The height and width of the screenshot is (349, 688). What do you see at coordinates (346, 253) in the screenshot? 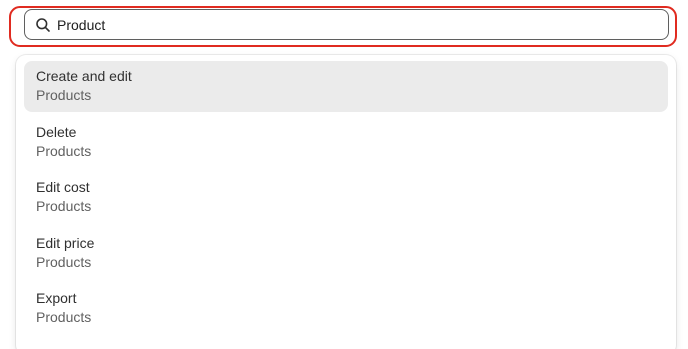
I see `result-item-edit-price: Edit price Products` at bounding box center [346, 253].